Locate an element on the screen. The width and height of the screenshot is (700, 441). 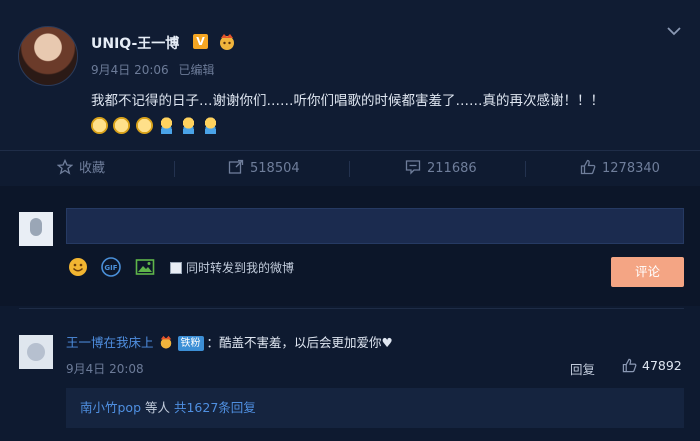
post-content: 我都不记得的日子…谢谢你们……听你们唱歌的时候都害羞了……真的再次感谢！！！ is located at coordinates (356, 114).